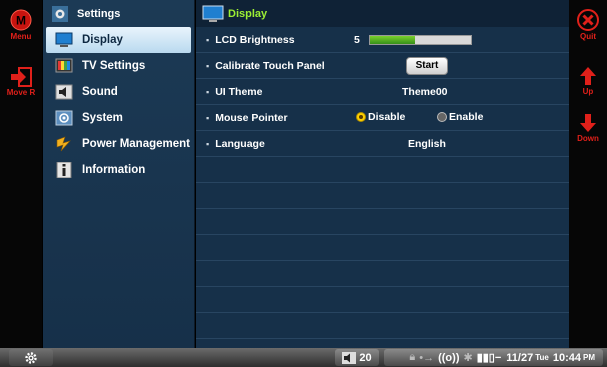 The height and width of the screenshot is (367, 607). Describe the element at coordinates (393, 40) in the screenshot. I see `brightness-fill` at that location.